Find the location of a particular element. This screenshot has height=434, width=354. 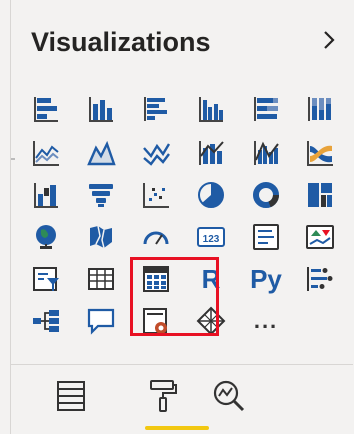

format-tab-icon is located at coordinates (163, 396).